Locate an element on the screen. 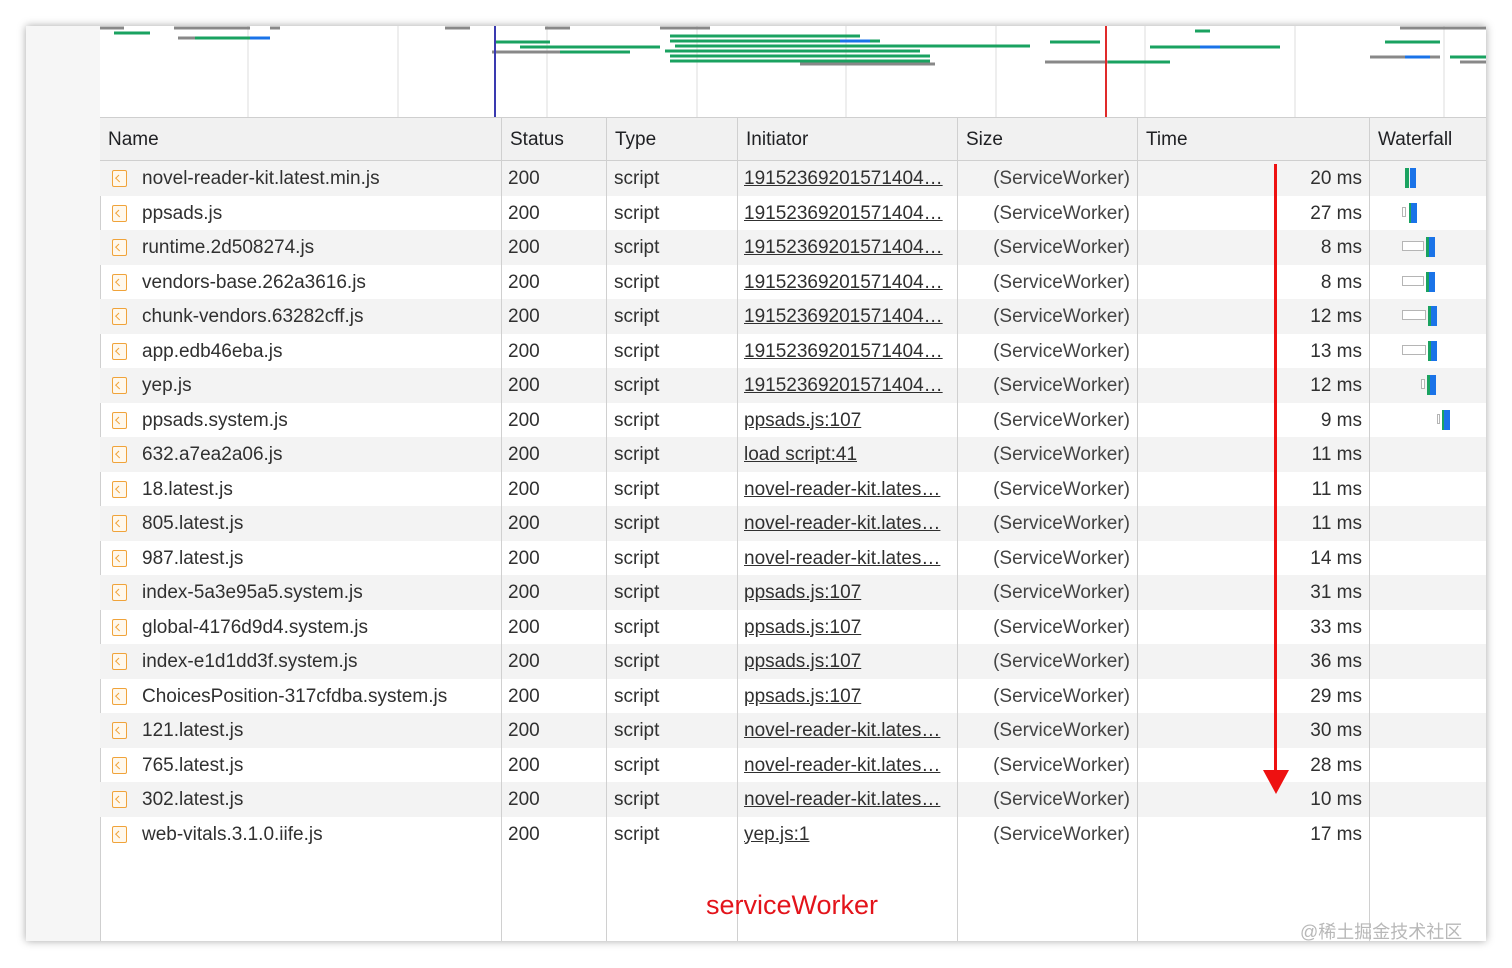 The image size is (1512, 968). column-header-type: Type is located at coordinates (672, 139).